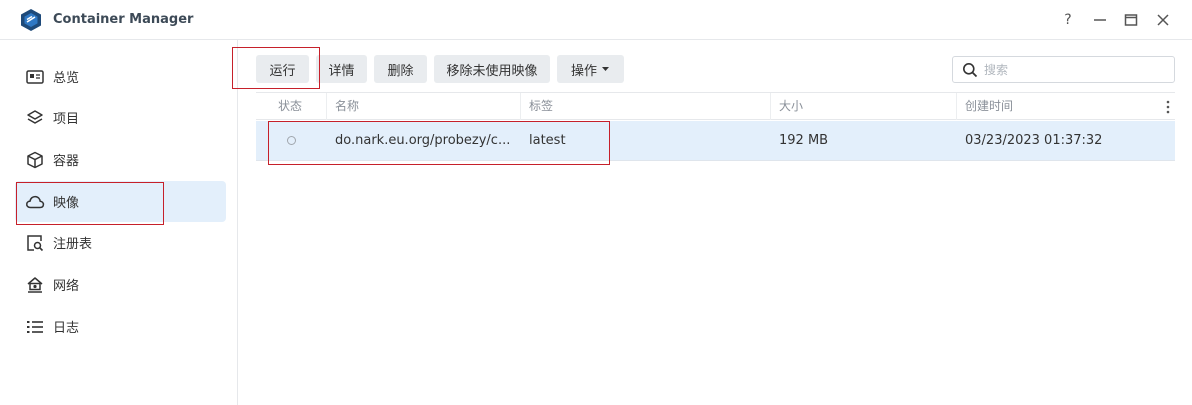  Describe the element at coordinates (120, 284) in the screenshot. I see `sidebar-item-network: 网络` at that location.